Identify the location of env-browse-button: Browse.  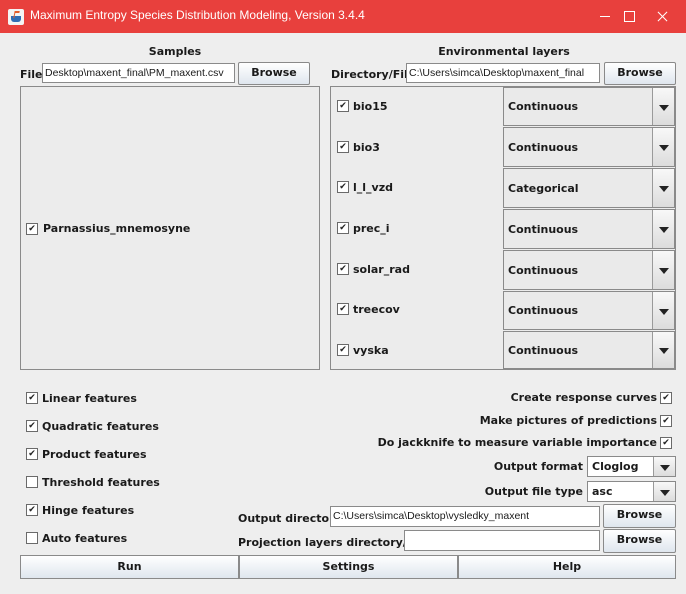
(640, 73).